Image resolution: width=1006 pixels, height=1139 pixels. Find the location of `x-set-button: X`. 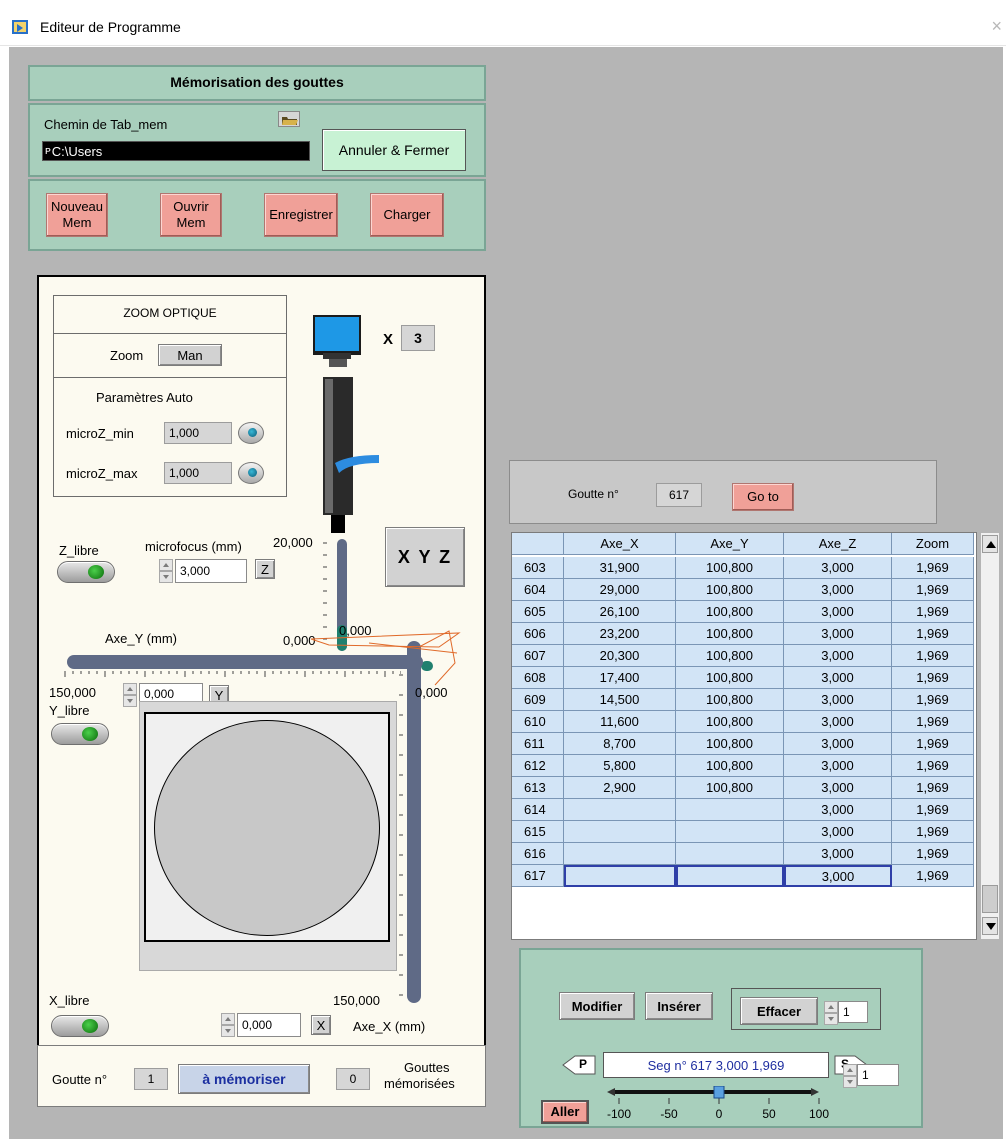

x-set-button: X is located at coordinates (321, 1025).